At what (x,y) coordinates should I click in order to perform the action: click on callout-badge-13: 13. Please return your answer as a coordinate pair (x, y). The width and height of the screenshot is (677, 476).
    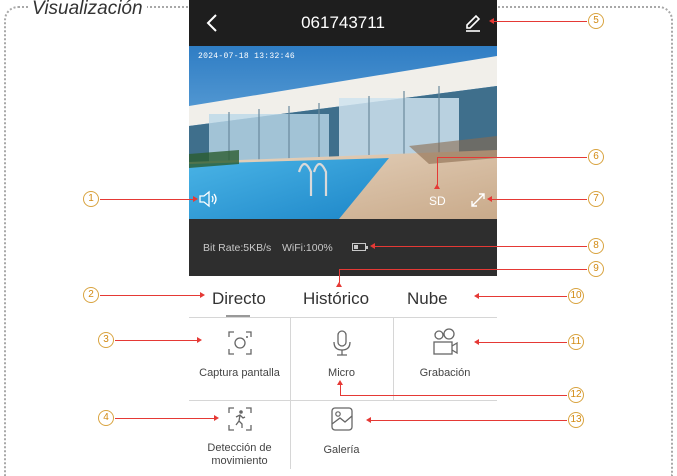
    Looking at the image, I should click on (576, 420).